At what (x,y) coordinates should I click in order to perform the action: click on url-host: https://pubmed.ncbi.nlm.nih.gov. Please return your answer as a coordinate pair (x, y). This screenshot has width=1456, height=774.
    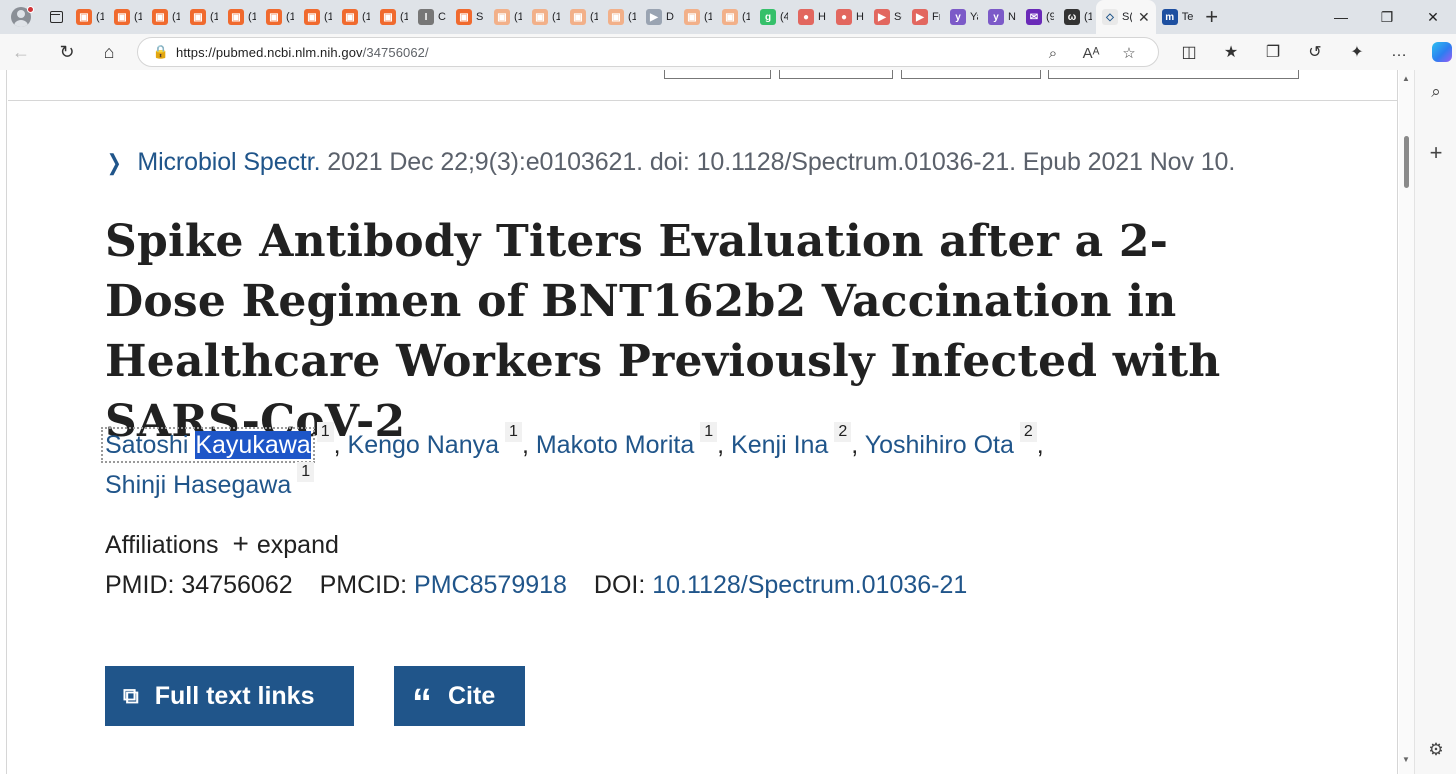
    Looking at the image, I should click on (269, 52).